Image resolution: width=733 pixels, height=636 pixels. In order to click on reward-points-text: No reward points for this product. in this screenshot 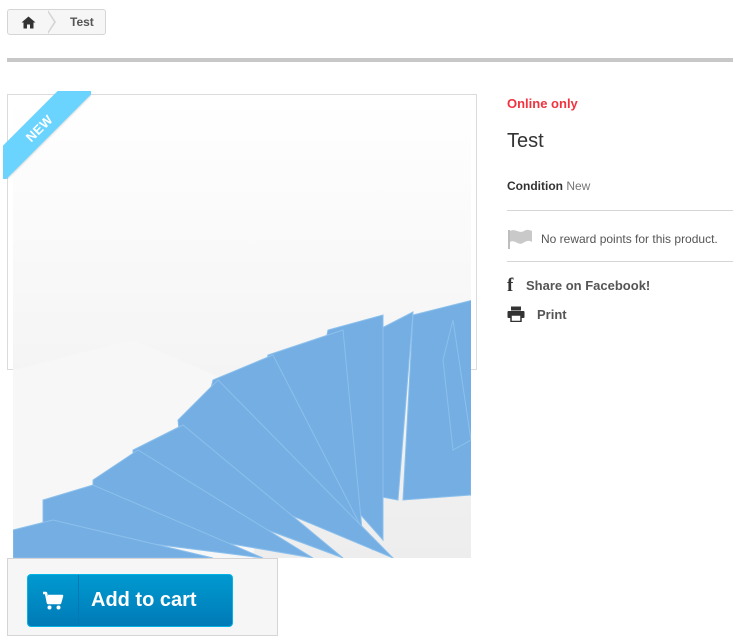, I will do `click(629, 239)`.